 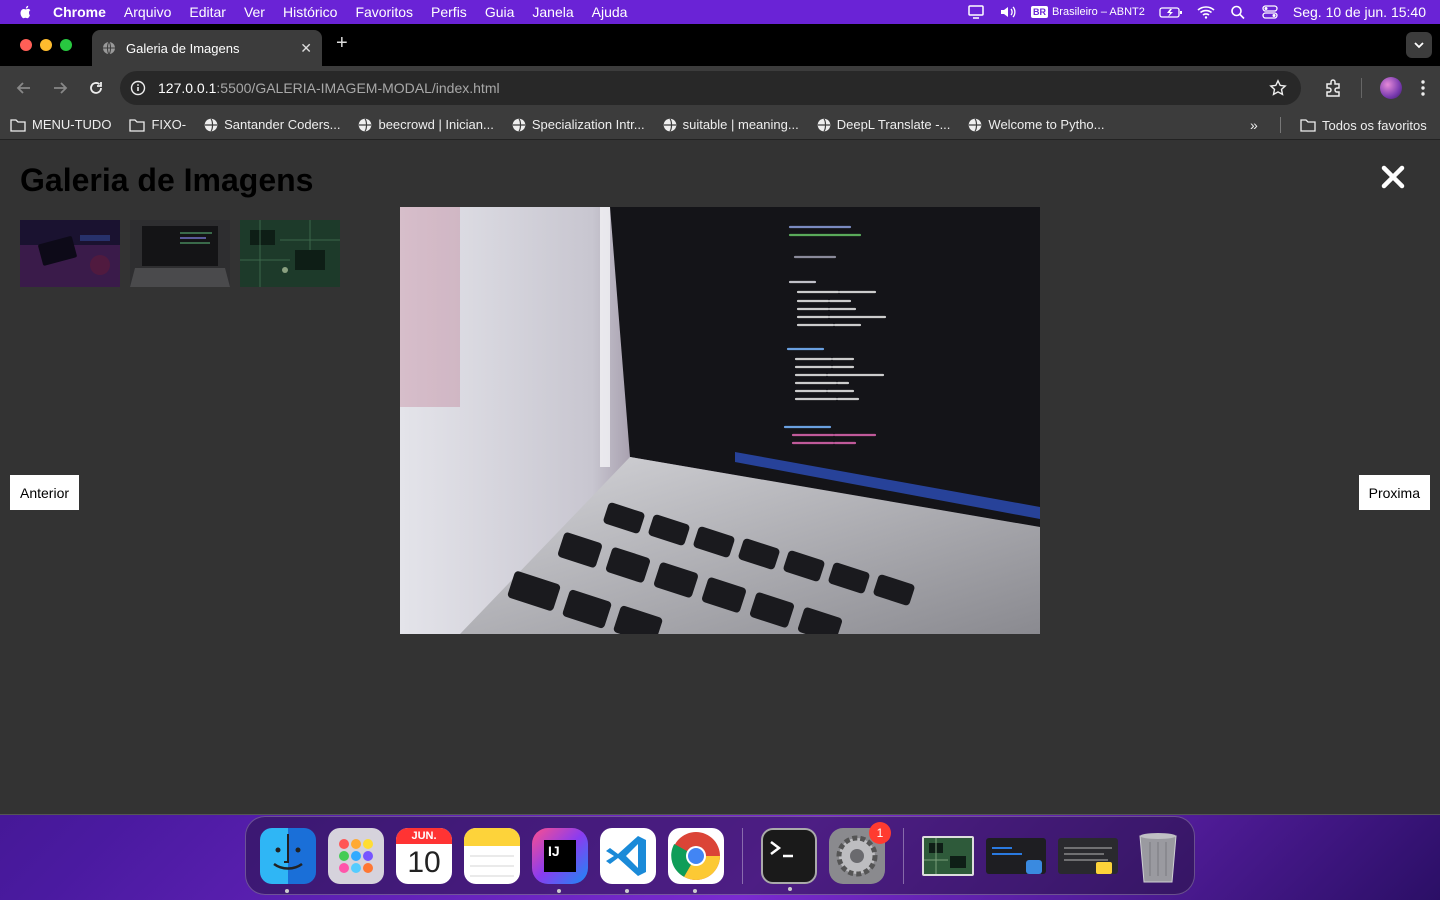 What do you see at coordinates (1419, 45) in the screenshot?
I see `tab-search-button` at bounding box center [1419, 45].